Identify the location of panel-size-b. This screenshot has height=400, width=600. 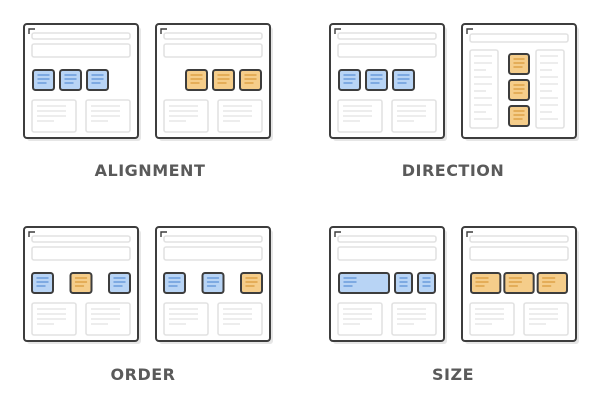
(520, 285).